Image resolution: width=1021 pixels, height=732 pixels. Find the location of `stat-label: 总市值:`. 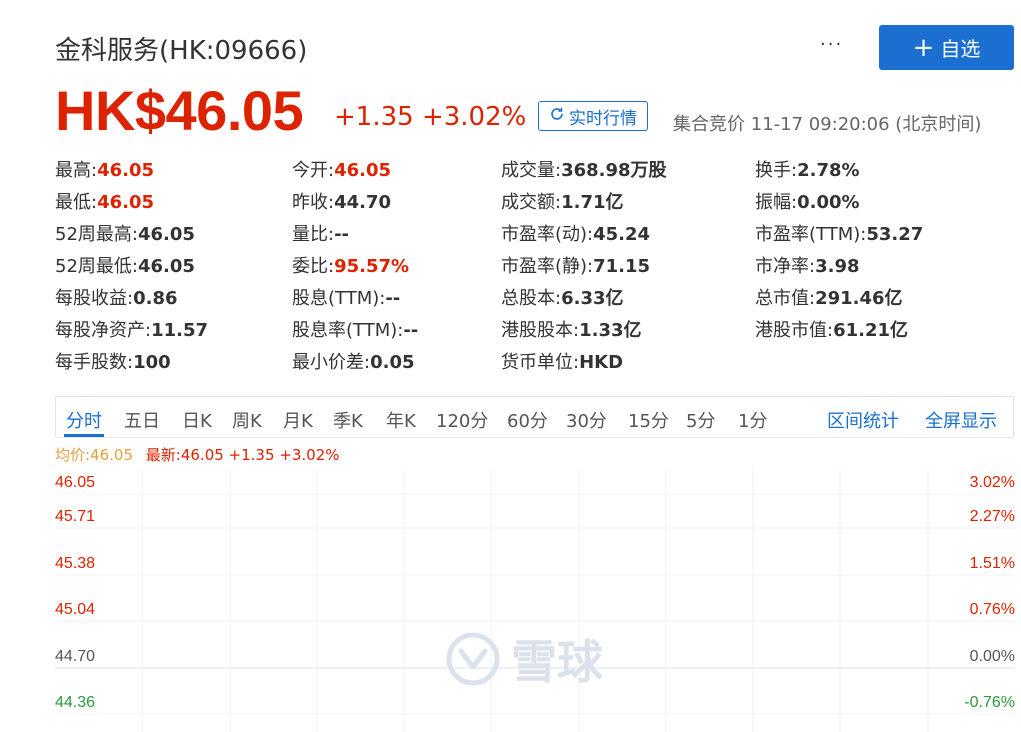

stat-label: 总市值: is located at coordinates (785, 298).